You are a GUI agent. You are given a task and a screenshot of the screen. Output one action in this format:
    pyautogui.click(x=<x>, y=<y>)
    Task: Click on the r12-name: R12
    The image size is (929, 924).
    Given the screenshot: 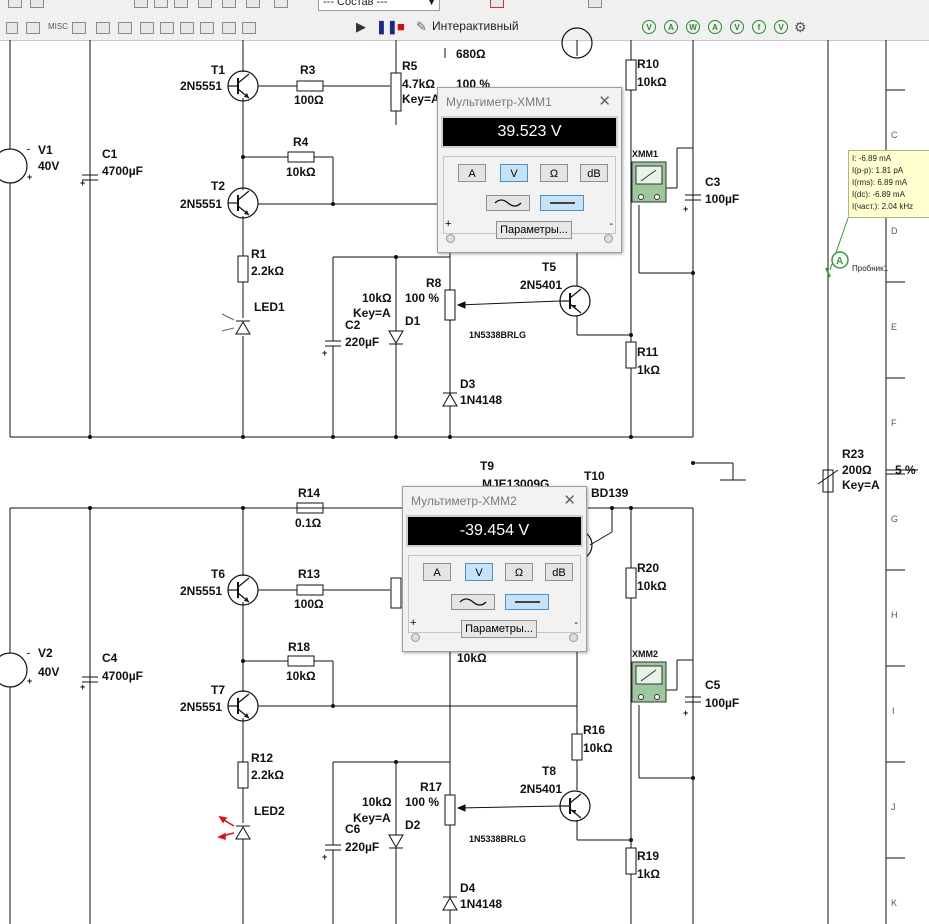 What is the action you would take?
    pyautogui.click(x=262, y=758)
    